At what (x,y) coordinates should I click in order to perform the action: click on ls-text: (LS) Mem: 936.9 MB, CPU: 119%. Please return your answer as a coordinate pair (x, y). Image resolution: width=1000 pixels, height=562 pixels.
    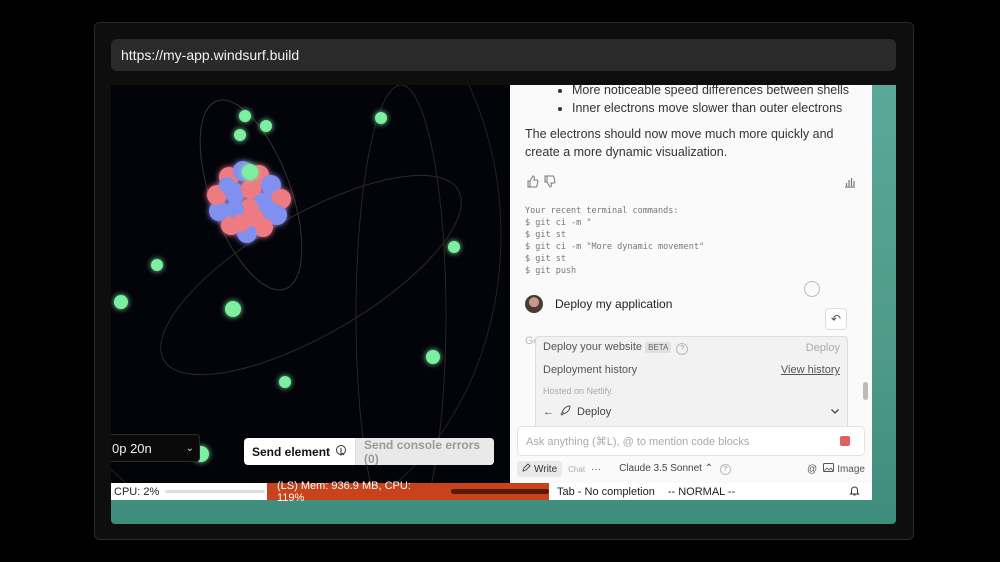
    Looking at the image, I should click on (344, 491).